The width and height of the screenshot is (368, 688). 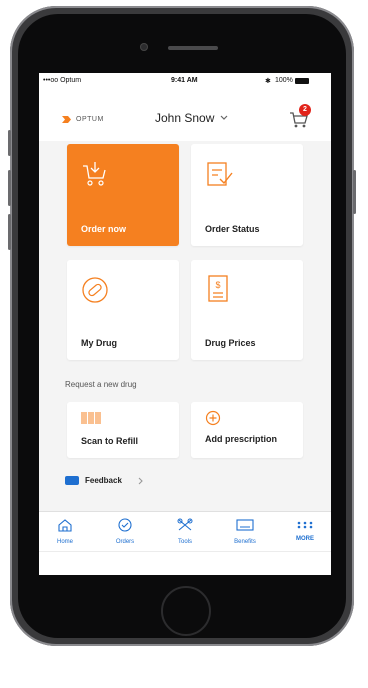 What do you see at coordinates (185, 563) in the screenshot?
I see `bottom-strip` at bounding box center [185, 563].